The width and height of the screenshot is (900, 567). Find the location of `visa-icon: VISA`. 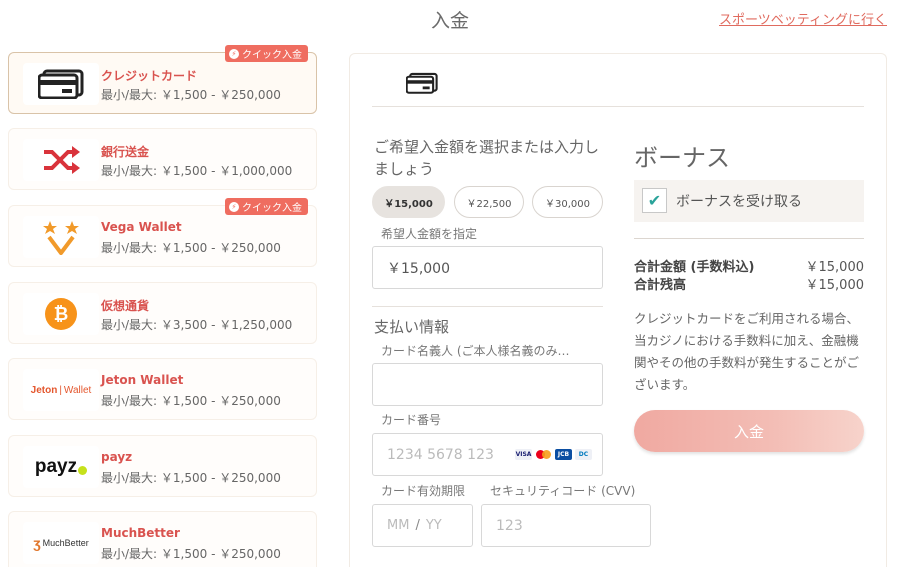

visa-icon: VISA is located at coordinates (523, 454).